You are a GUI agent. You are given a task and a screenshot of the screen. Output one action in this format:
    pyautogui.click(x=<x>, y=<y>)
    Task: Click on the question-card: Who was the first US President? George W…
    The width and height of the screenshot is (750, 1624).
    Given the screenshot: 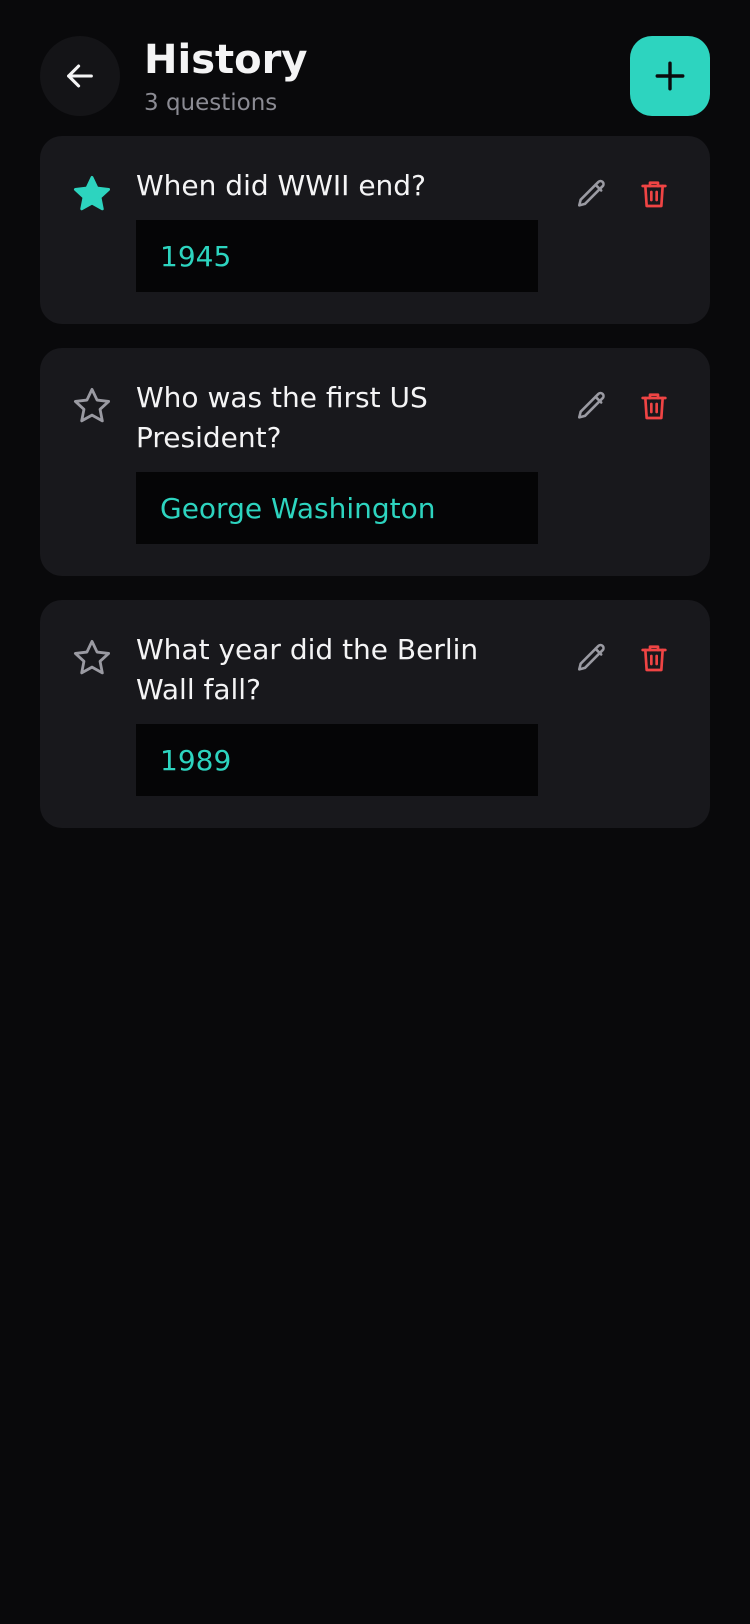 What is the action you would take?
    pyautogui.click(x=375, y=462)
    